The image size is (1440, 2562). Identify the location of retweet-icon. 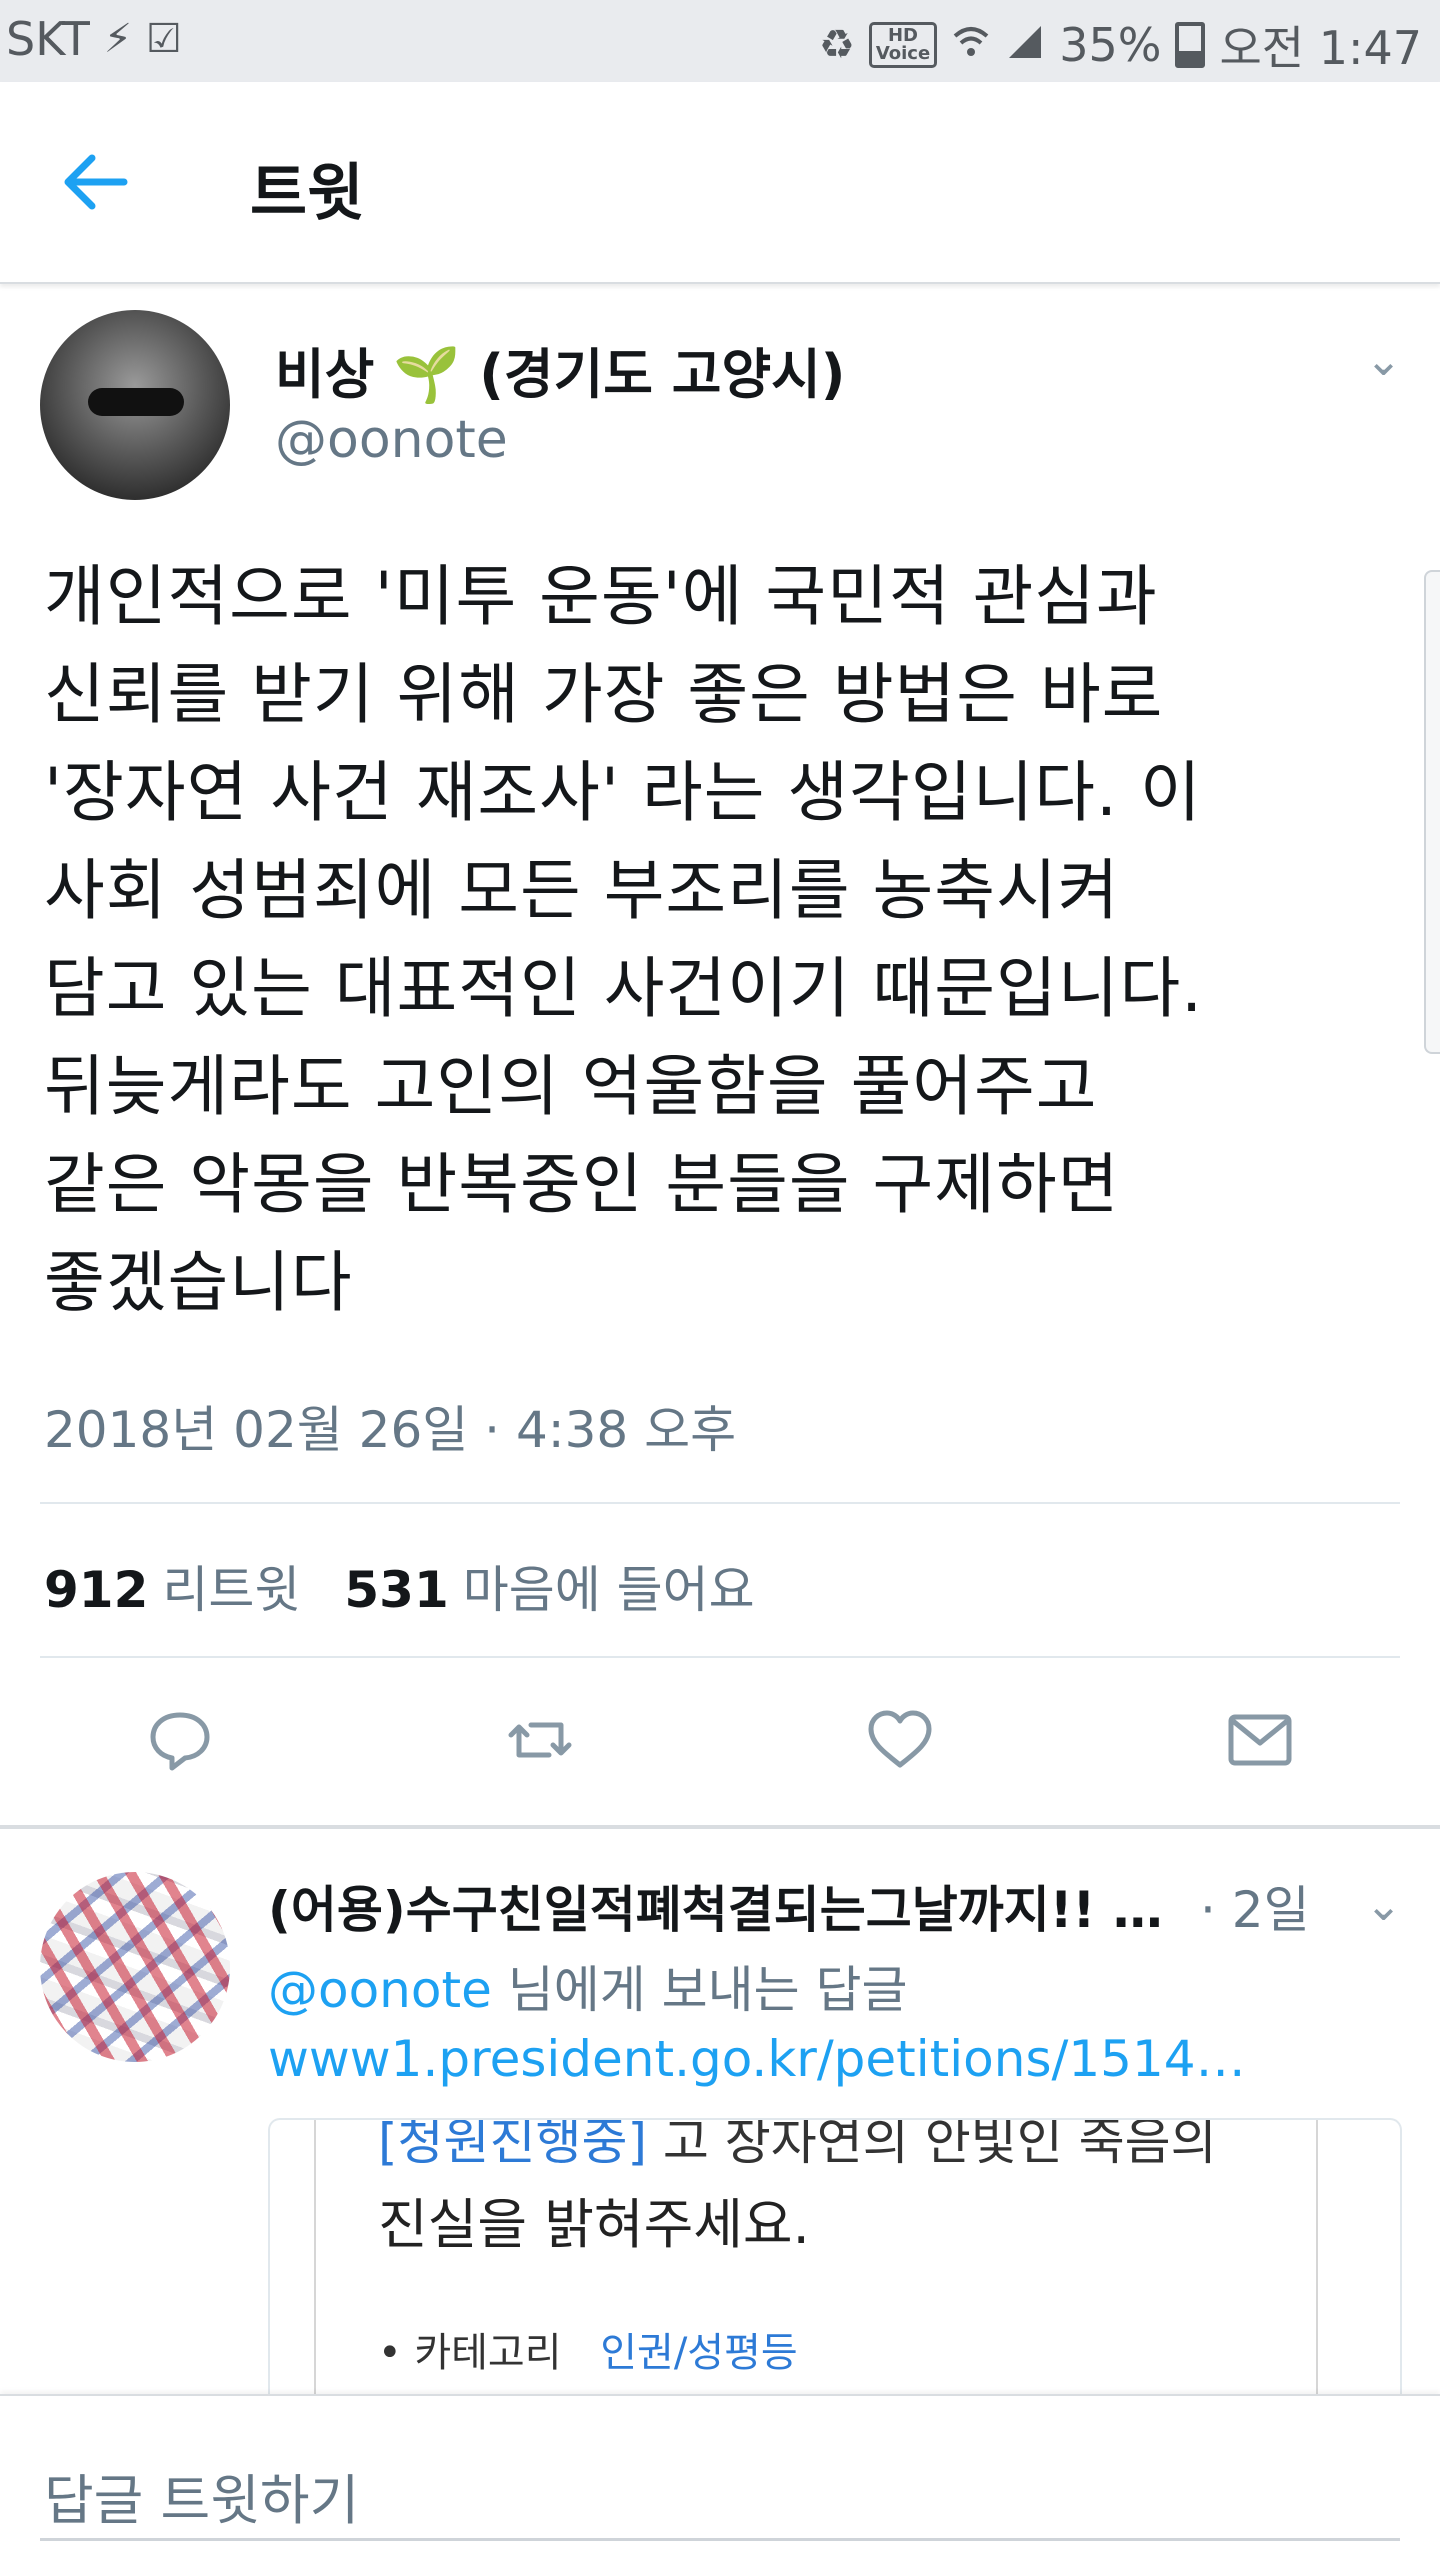
(540, 1740).